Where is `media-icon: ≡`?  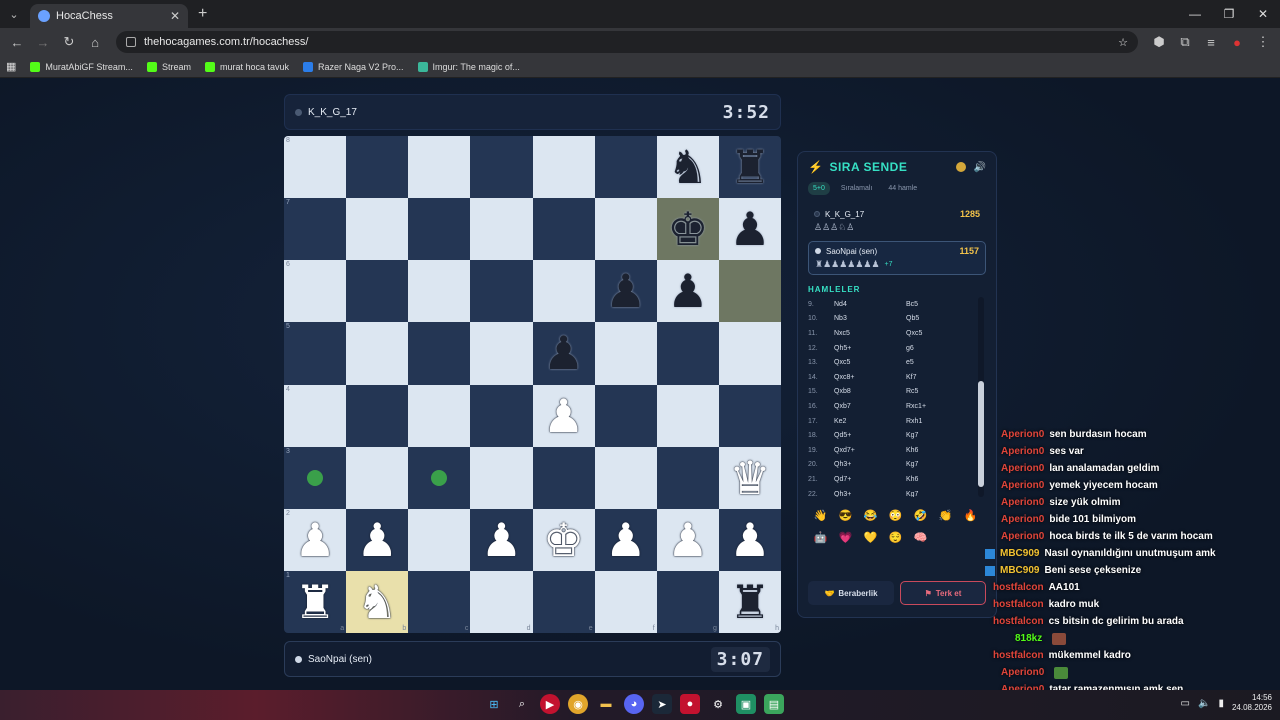
media-icon: ≡ is located at coordinates (1211, 42).